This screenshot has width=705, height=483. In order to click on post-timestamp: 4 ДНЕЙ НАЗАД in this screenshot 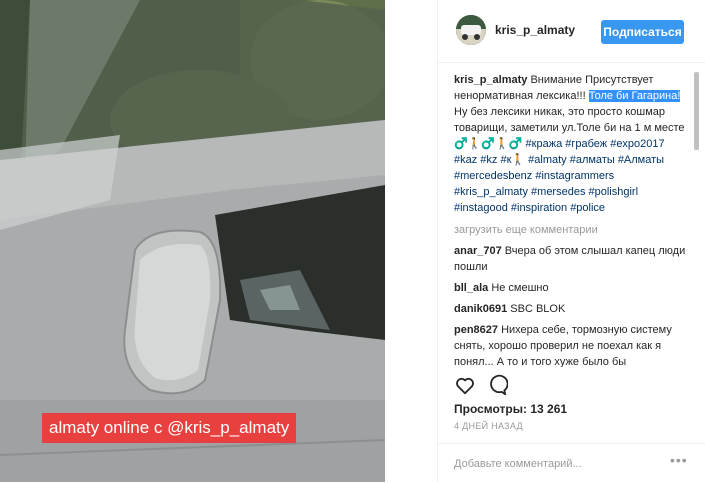, I will do `click(488, 426)`.